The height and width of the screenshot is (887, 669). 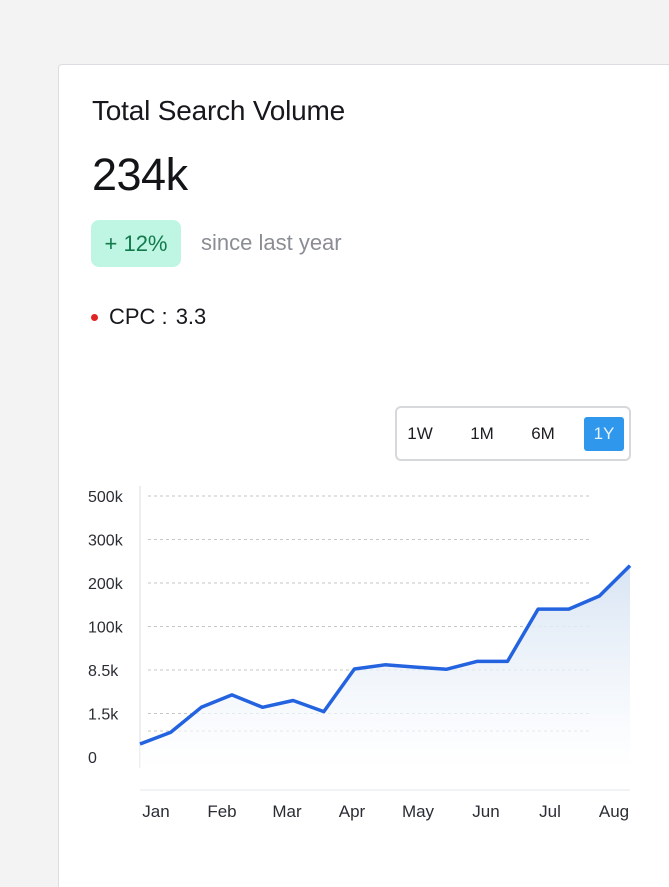 I want to click on y-tick-label: 500k, so click(x=106, y=497).